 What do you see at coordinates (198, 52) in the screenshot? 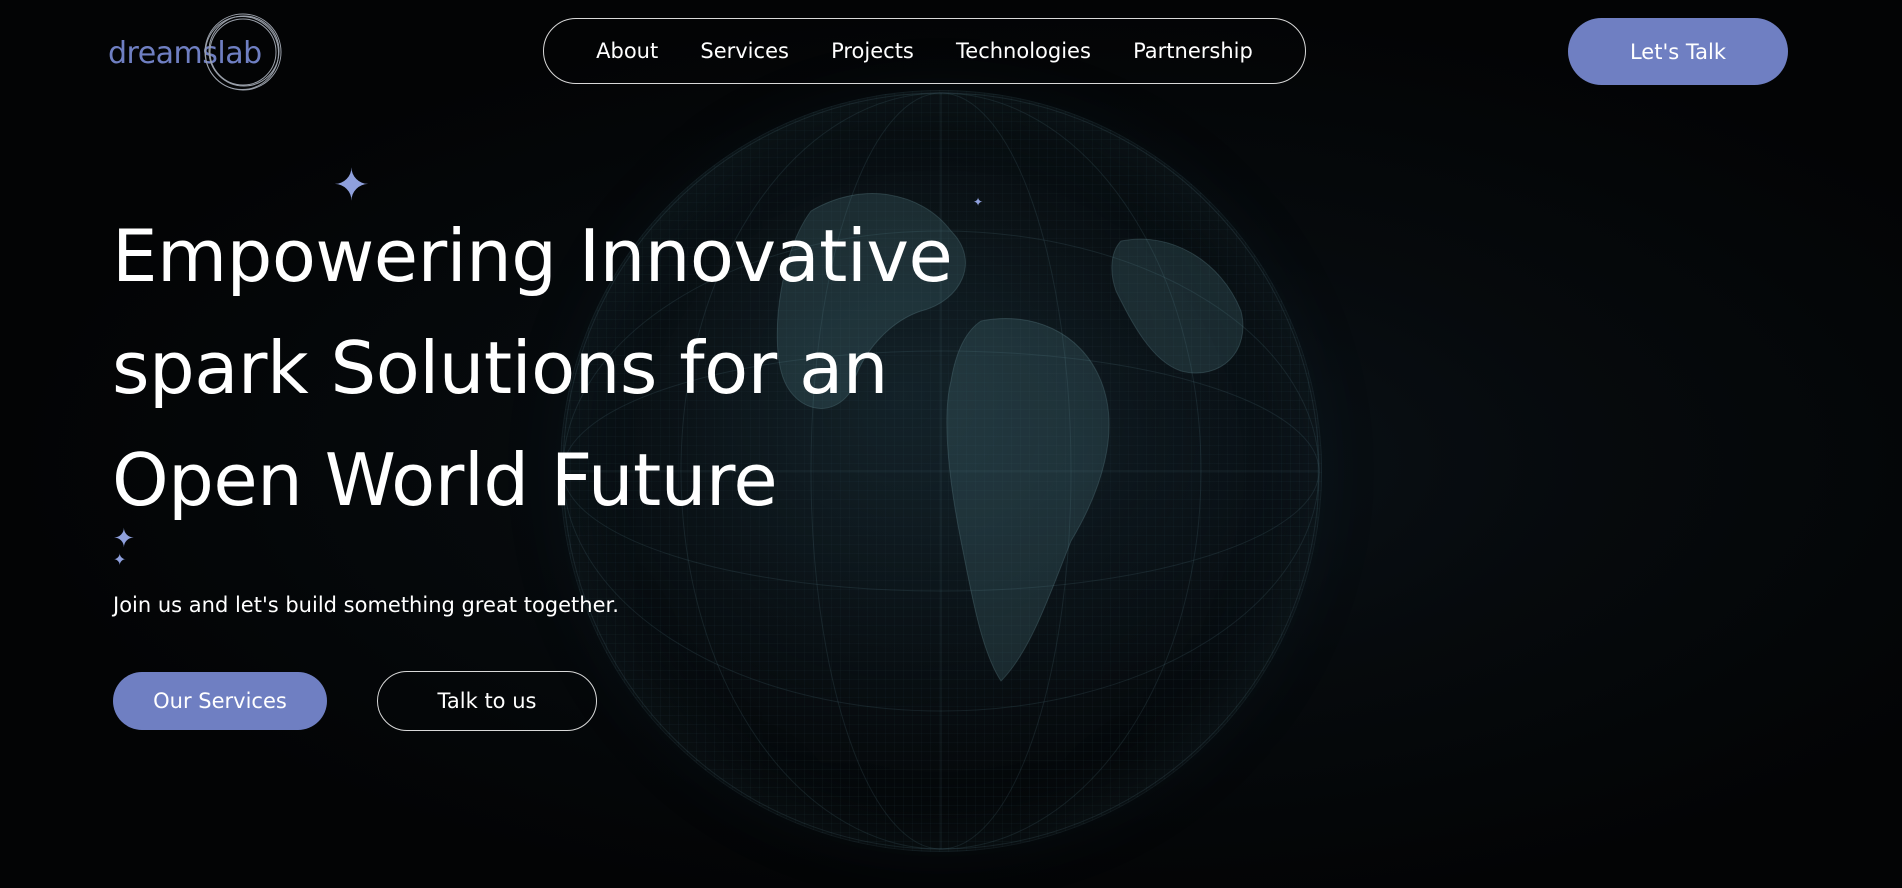
I see `logo: dreamslab` at bounding box center [198, 52].